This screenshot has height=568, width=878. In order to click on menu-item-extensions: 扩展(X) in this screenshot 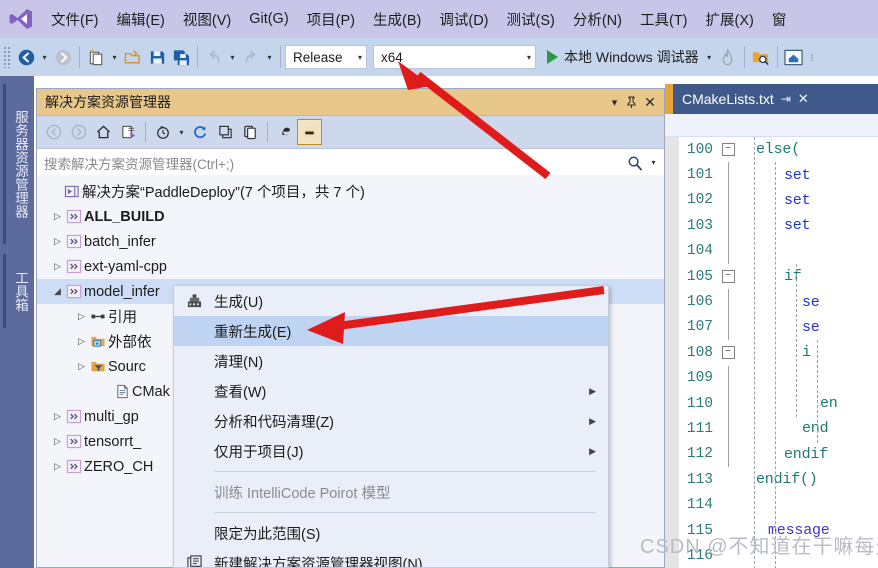, I will do `click(730, 19)`.